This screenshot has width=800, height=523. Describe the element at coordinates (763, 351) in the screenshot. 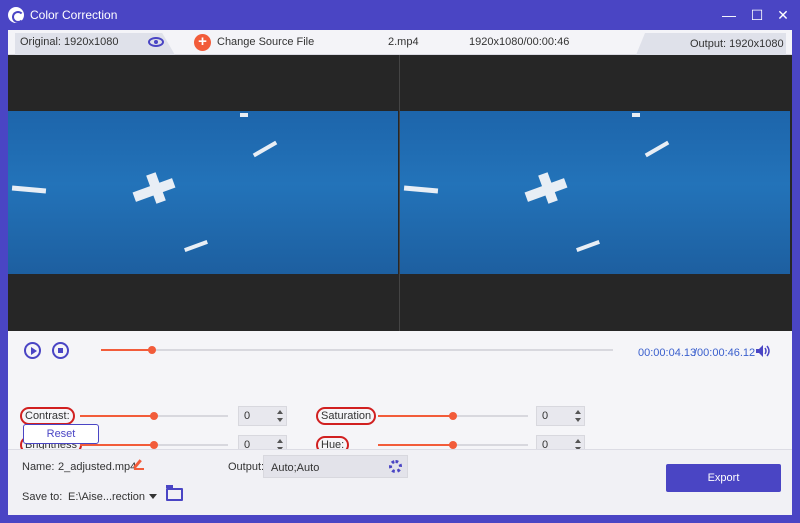

I see `volume-icon` at that location.